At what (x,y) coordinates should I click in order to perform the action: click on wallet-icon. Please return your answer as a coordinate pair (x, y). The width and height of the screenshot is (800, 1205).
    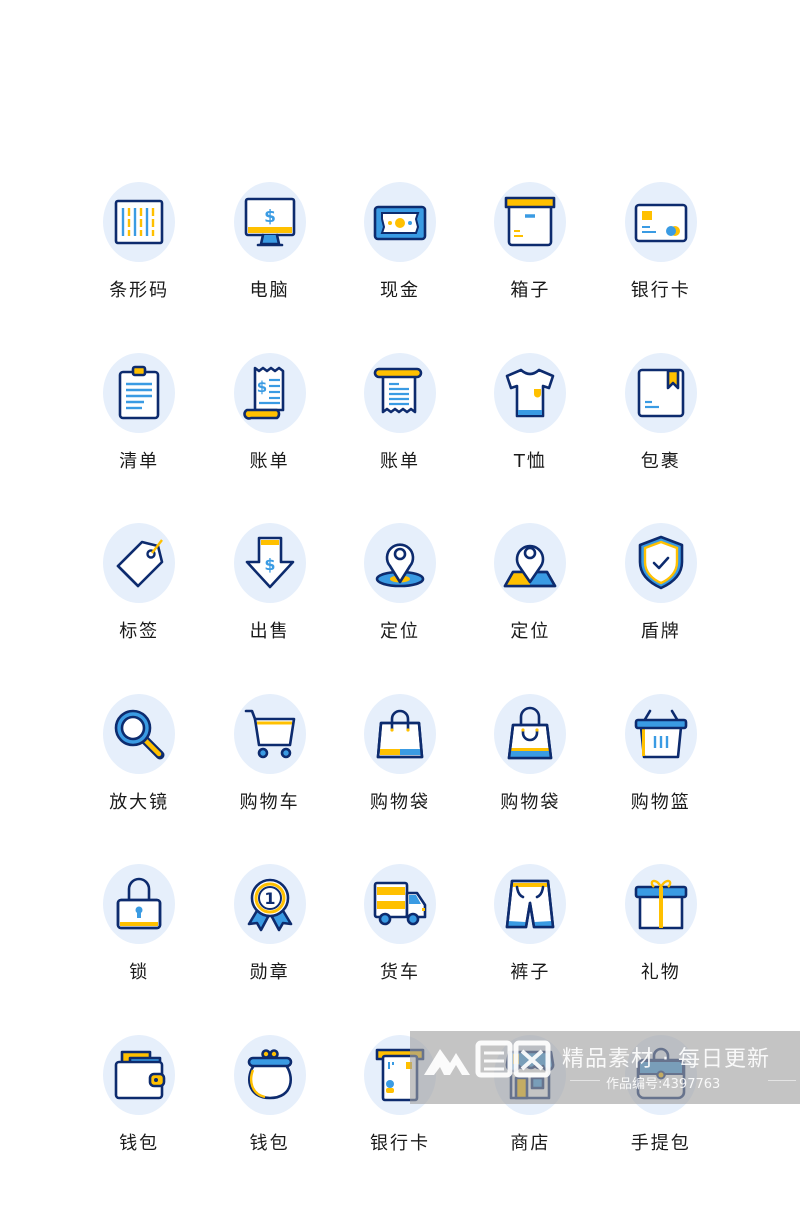
    Looking at the image, I should click on (140, 1074).